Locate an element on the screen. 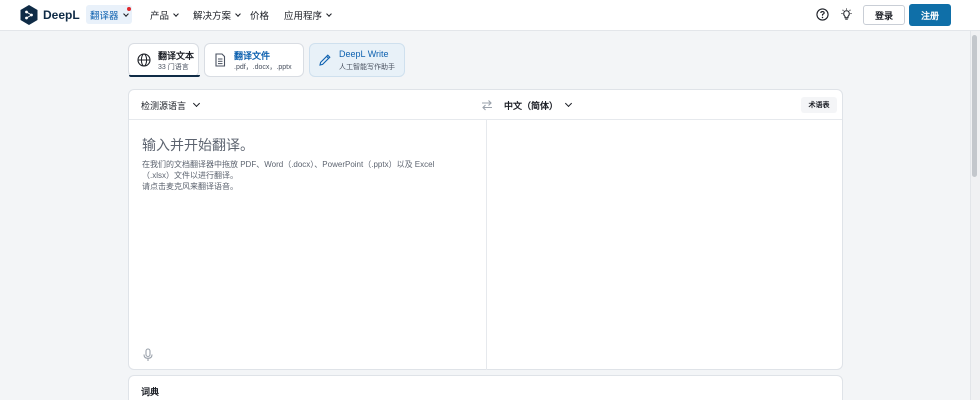 This screenshot has height=400, width=980. nav-apps: 应用程序 is located at coordinates (308, 15).